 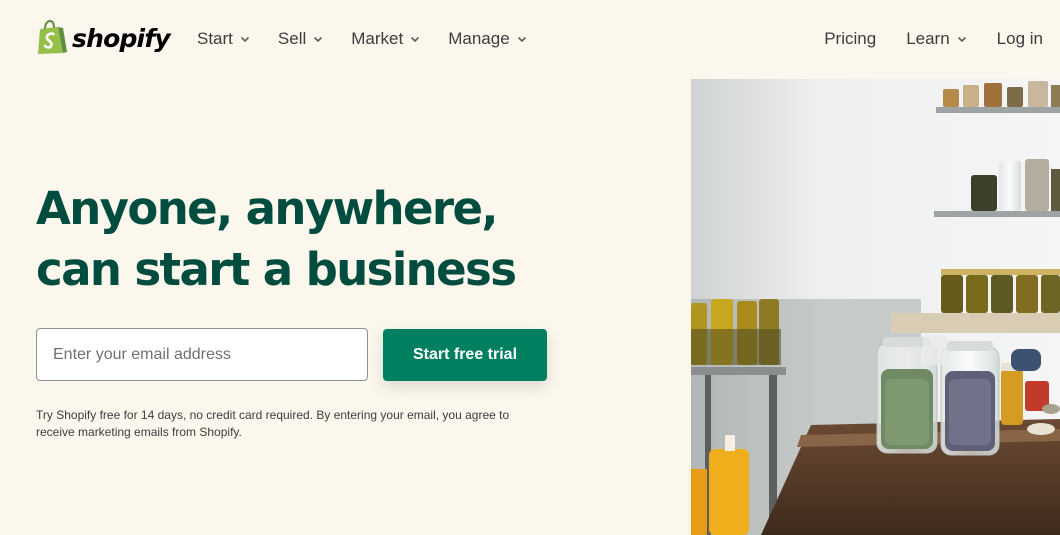 I want to click on nav-manage: Manage, so click(x=487, y=39).